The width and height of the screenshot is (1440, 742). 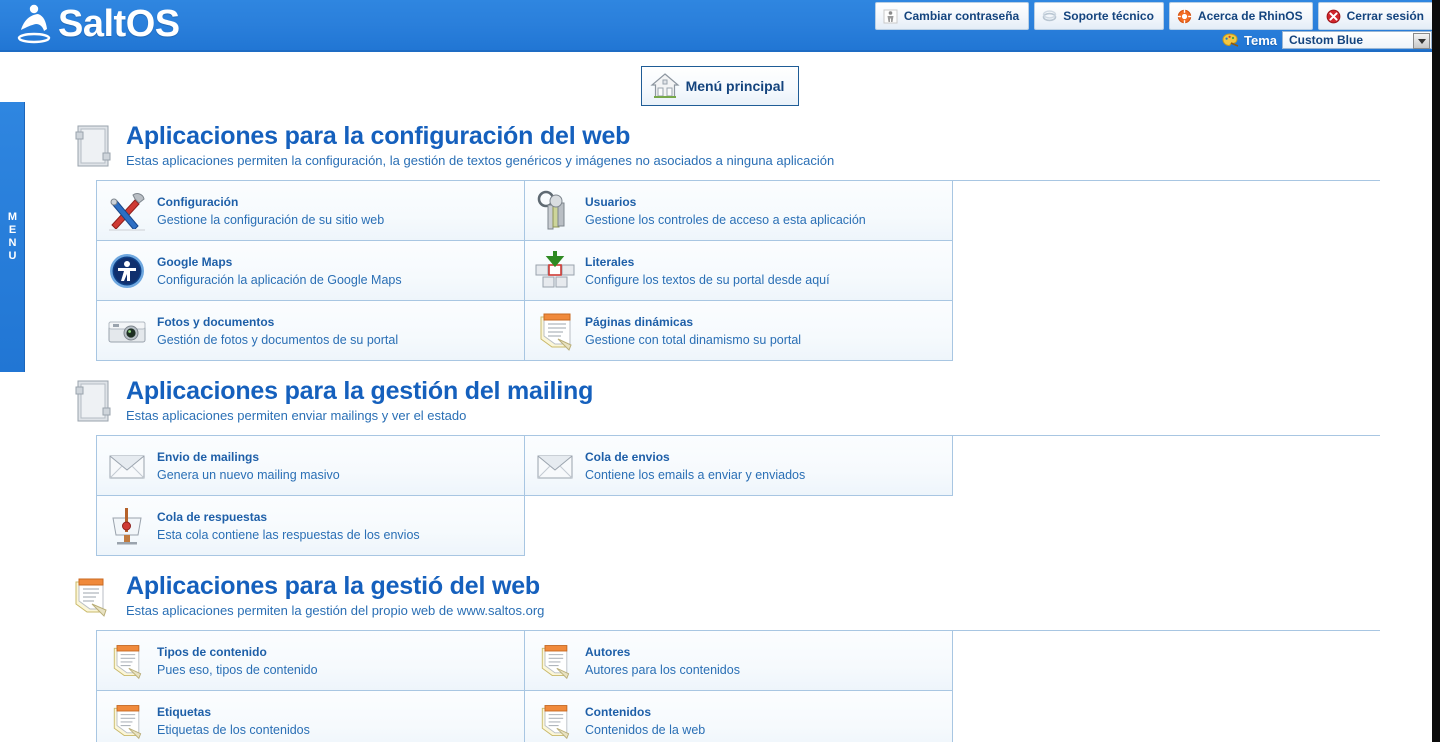 I want to click on app-card-title: Etiquetas, so click(x=184, y=712).